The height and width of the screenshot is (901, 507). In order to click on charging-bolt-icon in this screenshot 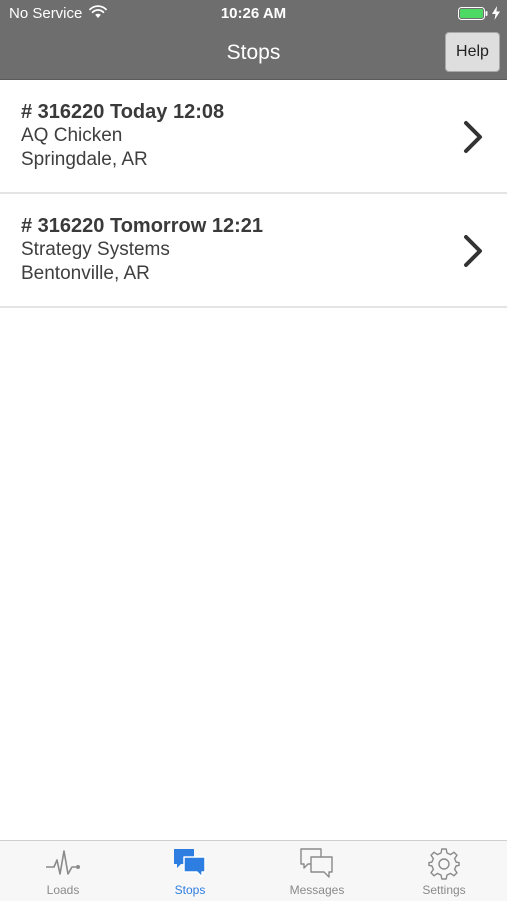, I will do `click(496, 13)`.